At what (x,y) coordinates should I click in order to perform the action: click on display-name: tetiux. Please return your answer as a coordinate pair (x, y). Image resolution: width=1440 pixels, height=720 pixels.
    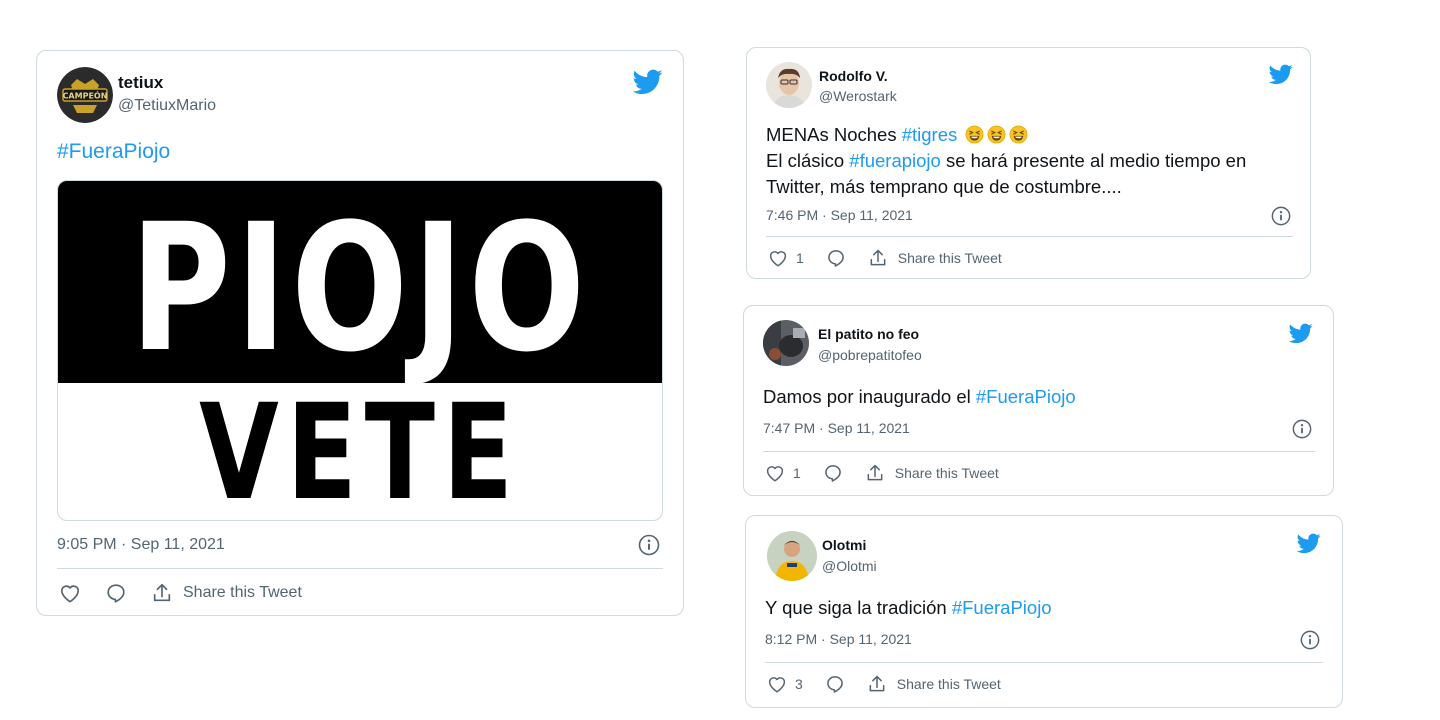
    Looking at the image, I should click on (140, 83).